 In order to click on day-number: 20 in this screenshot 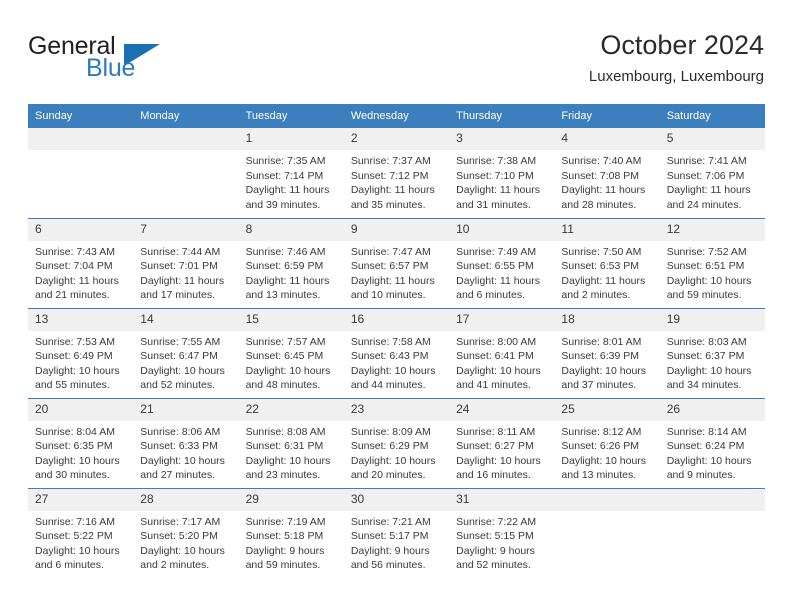, I will do `click(81, 409)`.